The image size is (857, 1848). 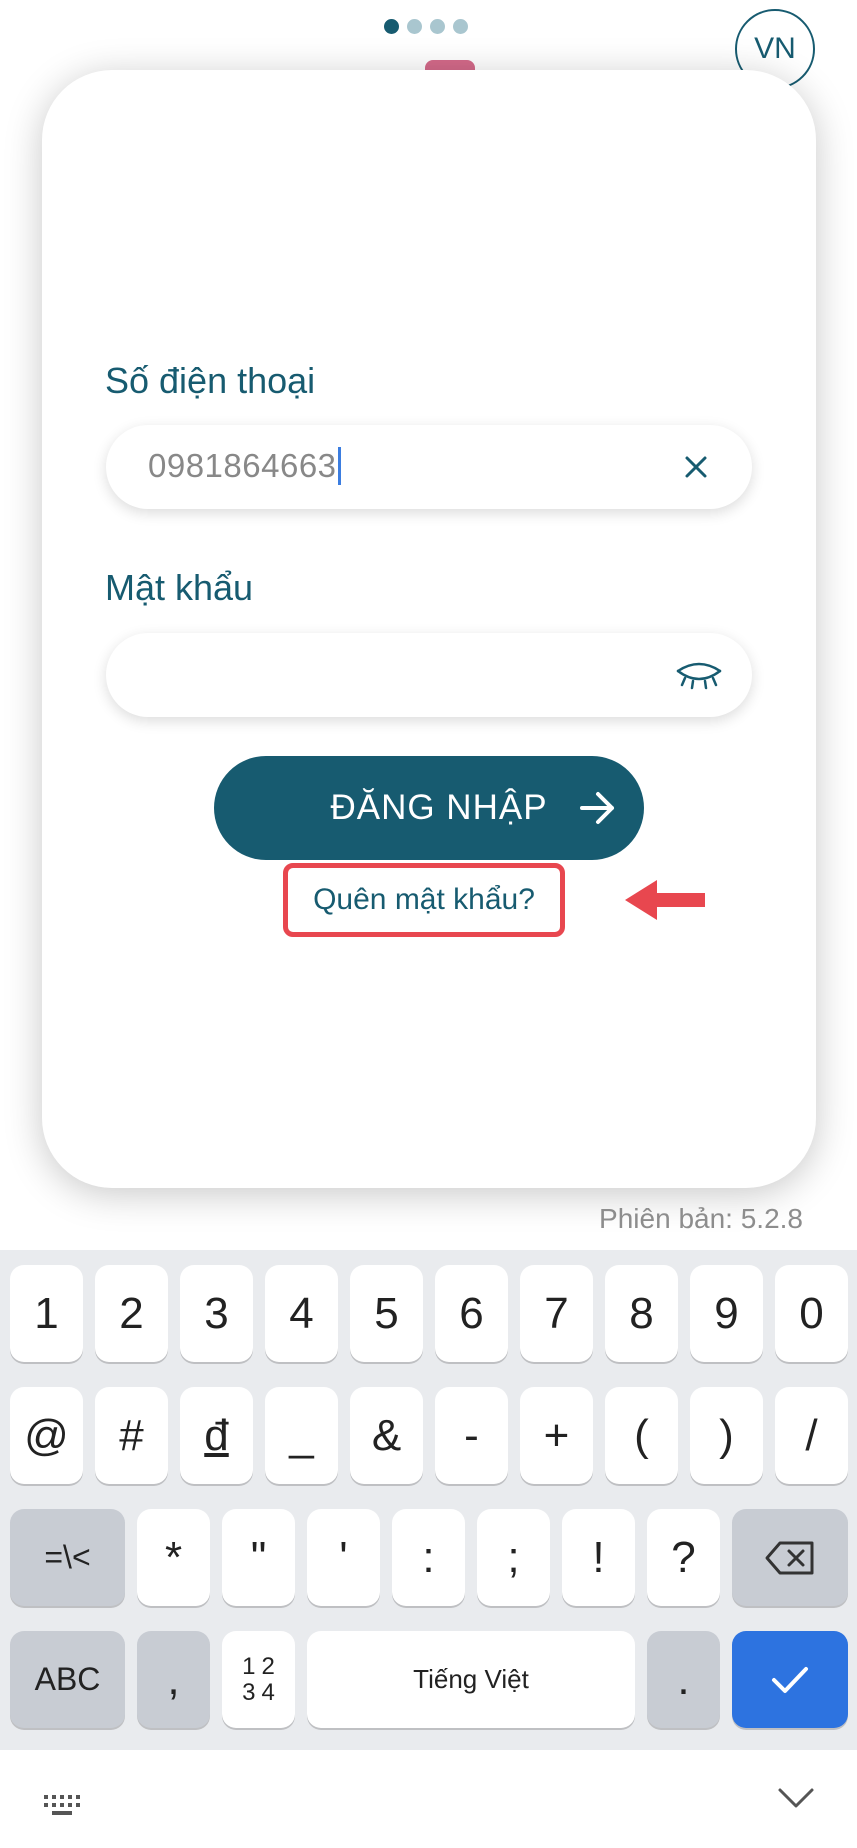 What do you see at coordinates (796, 1798) in the screenshot?
I see `chevron-down-icon` at bounding box center [796, 1798].